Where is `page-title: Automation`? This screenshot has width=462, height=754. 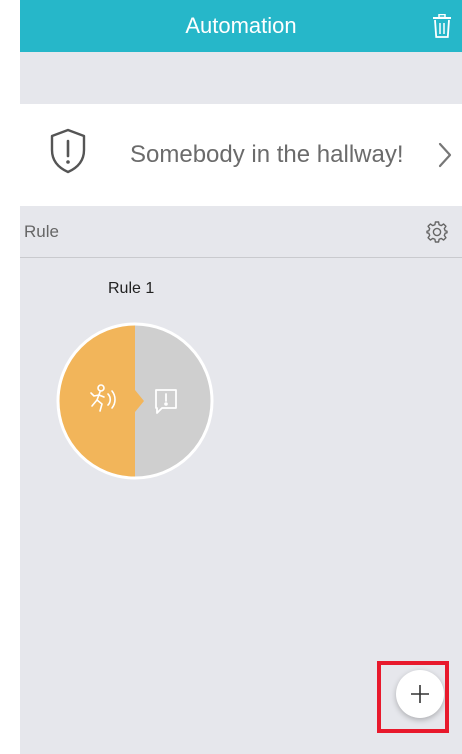
page-title: Automation is located at coordinates (241, 25).